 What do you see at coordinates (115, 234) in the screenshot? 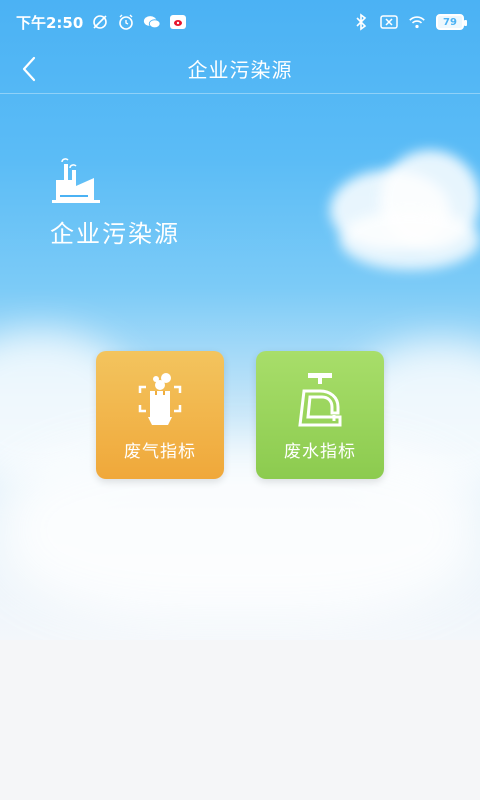
I see `hero-title: 企业污染源` at bounding box center [115, 234].